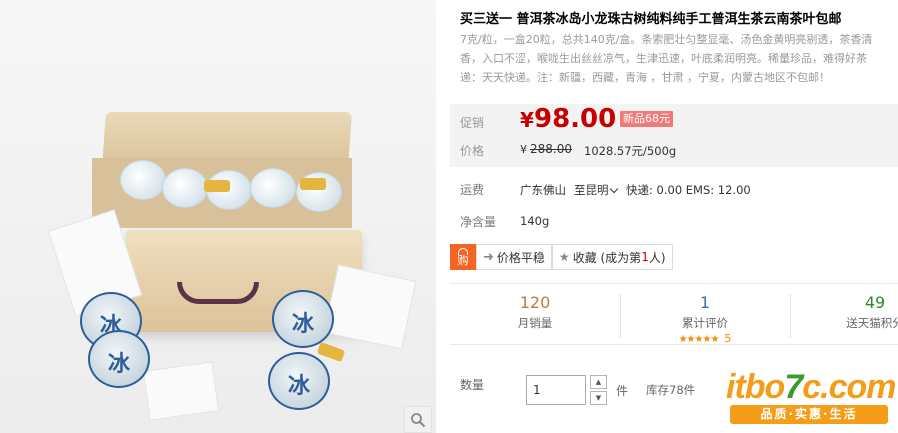  I want to click on stat-value: 1, so click(705, 302).